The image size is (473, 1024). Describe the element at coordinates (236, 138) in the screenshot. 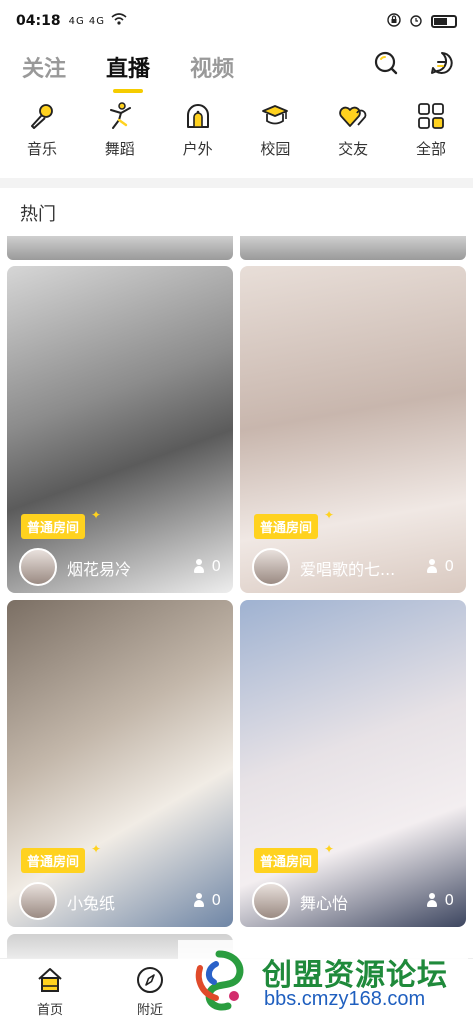

I see `category-row: 音乐 舞蹈 户外 校园 交友 全部` at that location.